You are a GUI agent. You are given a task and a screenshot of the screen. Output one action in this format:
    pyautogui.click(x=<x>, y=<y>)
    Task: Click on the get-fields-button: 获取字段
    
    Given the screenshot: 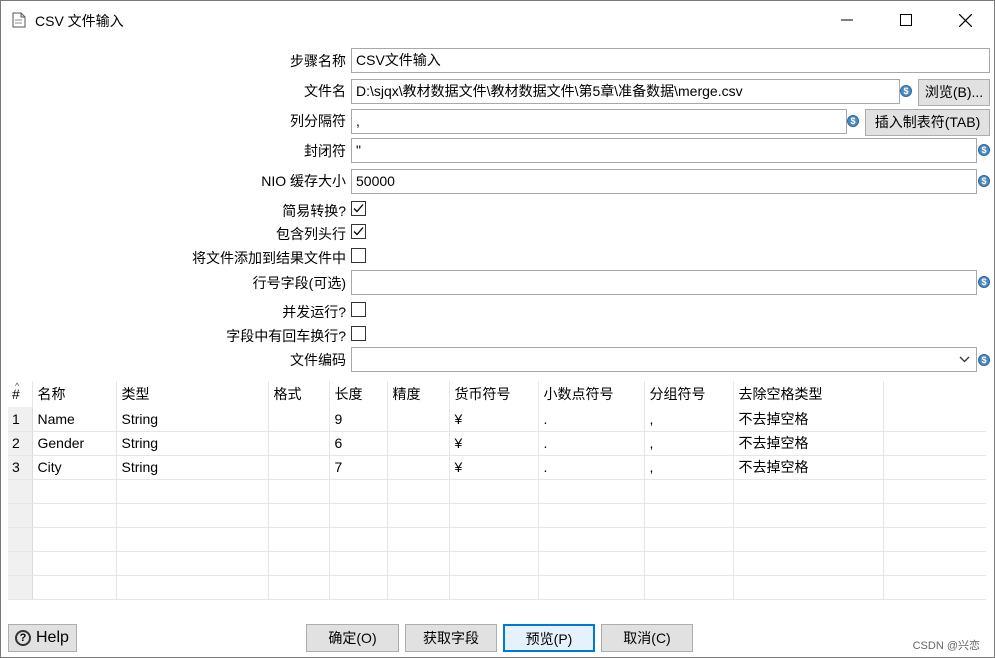 What is the action you would take?
    pyautogui.click(x=451, y=638)
    